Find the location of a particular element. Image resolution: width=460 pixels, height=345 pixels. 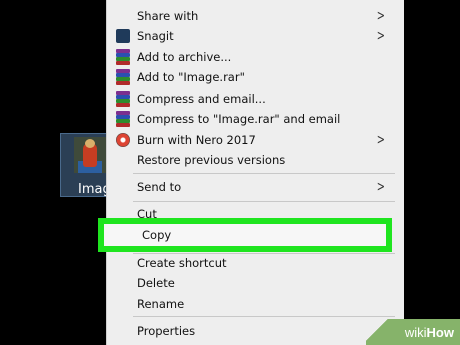

menu-item-label: Snagit is located at coordinates (155, 36).